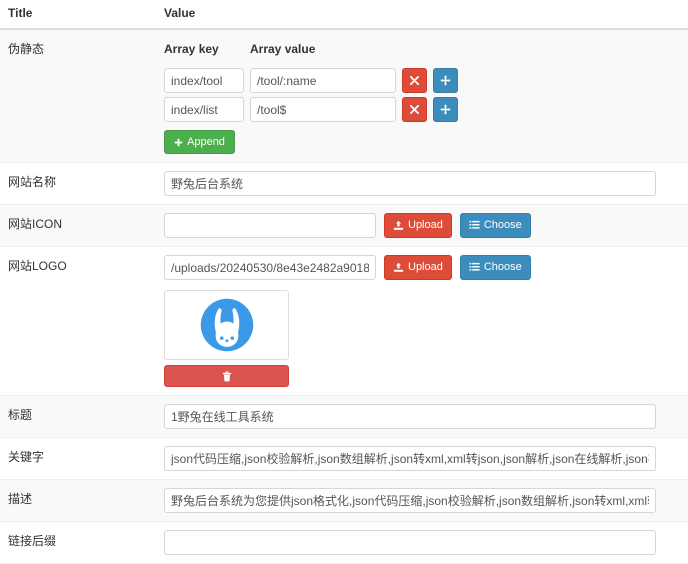 The width and height of the screenshot is (688, 564). I want to click on column-header-title: Title, so click(78, 15).